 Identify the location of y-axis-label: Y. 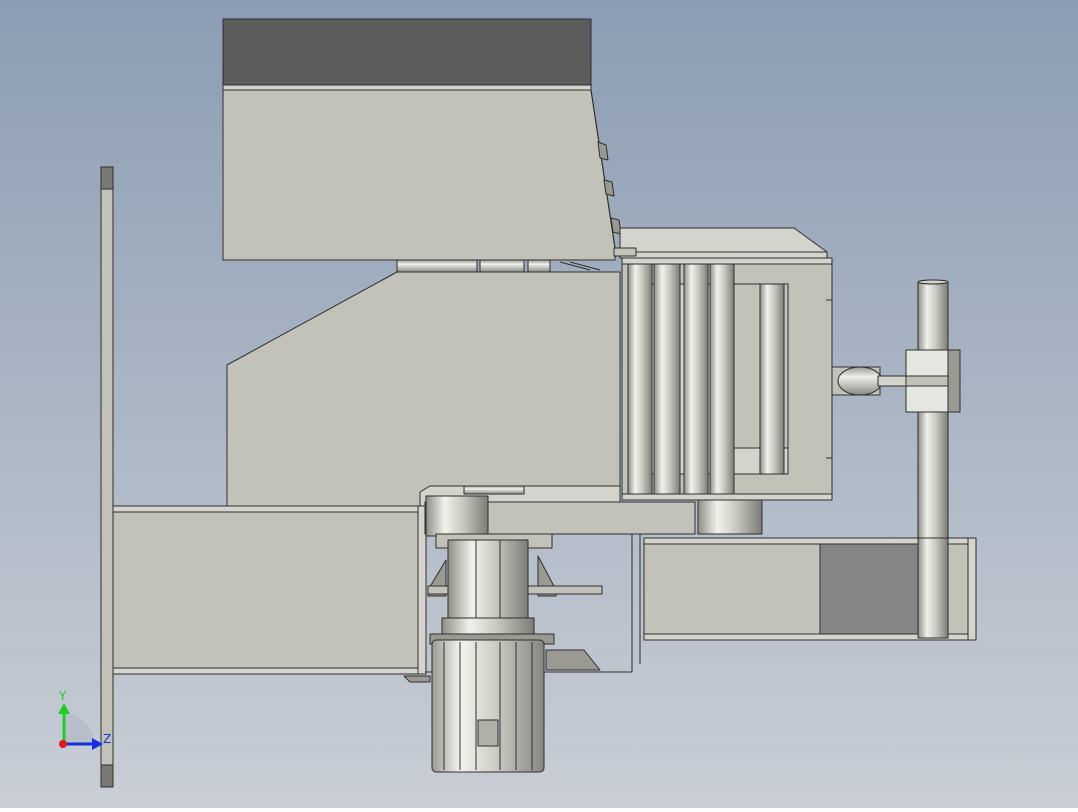
(62, 696).